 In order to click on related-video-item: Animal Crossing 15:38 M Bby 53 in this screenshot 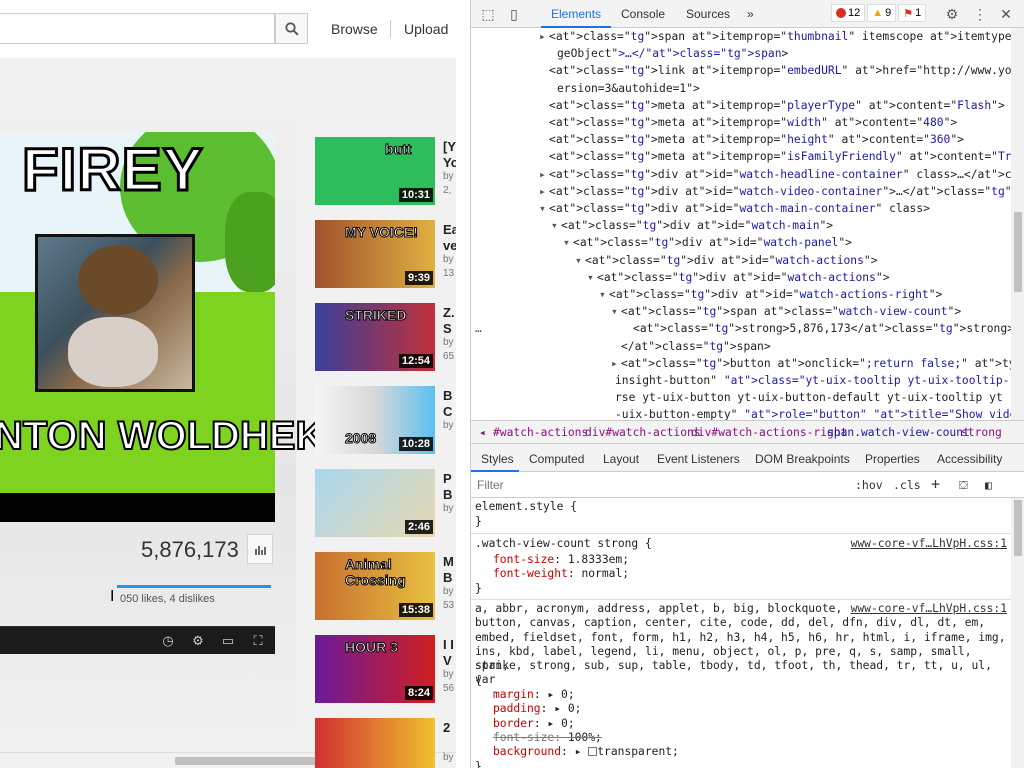, I will do `click(384, 586)`.